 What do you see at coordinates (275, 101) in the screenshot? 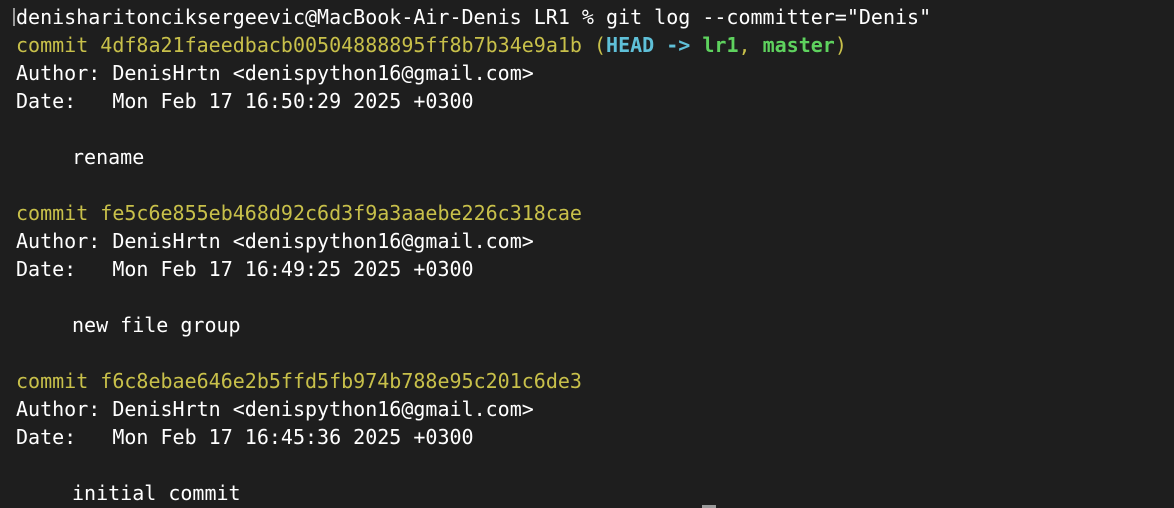
I see `date-value: Mon Feb 17 16:50:29 2025 +0300` at bounding box center [275, 101].